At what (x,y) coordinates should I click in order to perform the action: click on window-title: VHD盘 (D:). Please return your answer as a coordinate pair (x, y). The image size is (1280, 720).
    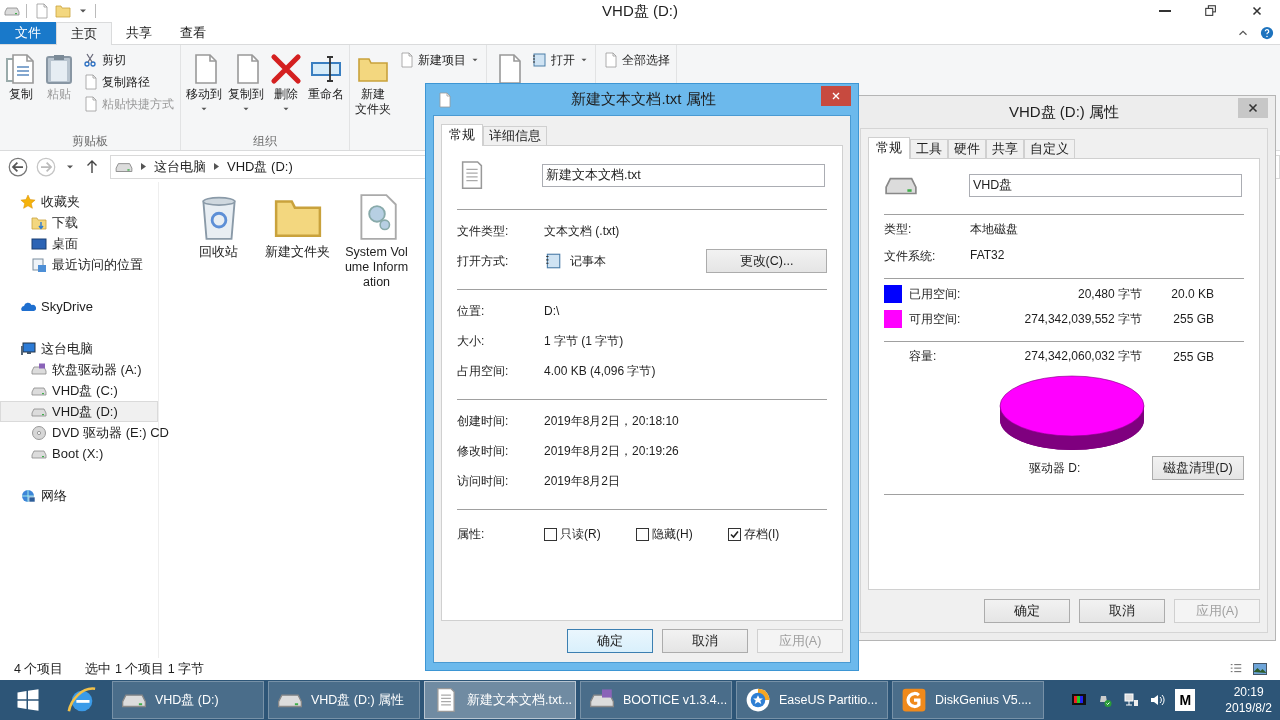
    Looking at the image, I should click on (640, 11).